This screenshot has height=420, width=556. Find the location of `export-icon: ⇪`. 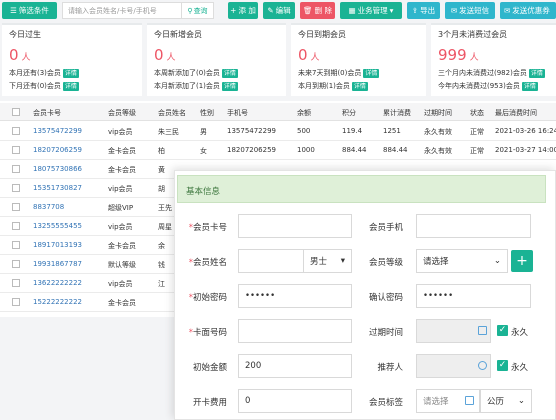

export-icon: ⇪ is located at coordinates (415, 10).